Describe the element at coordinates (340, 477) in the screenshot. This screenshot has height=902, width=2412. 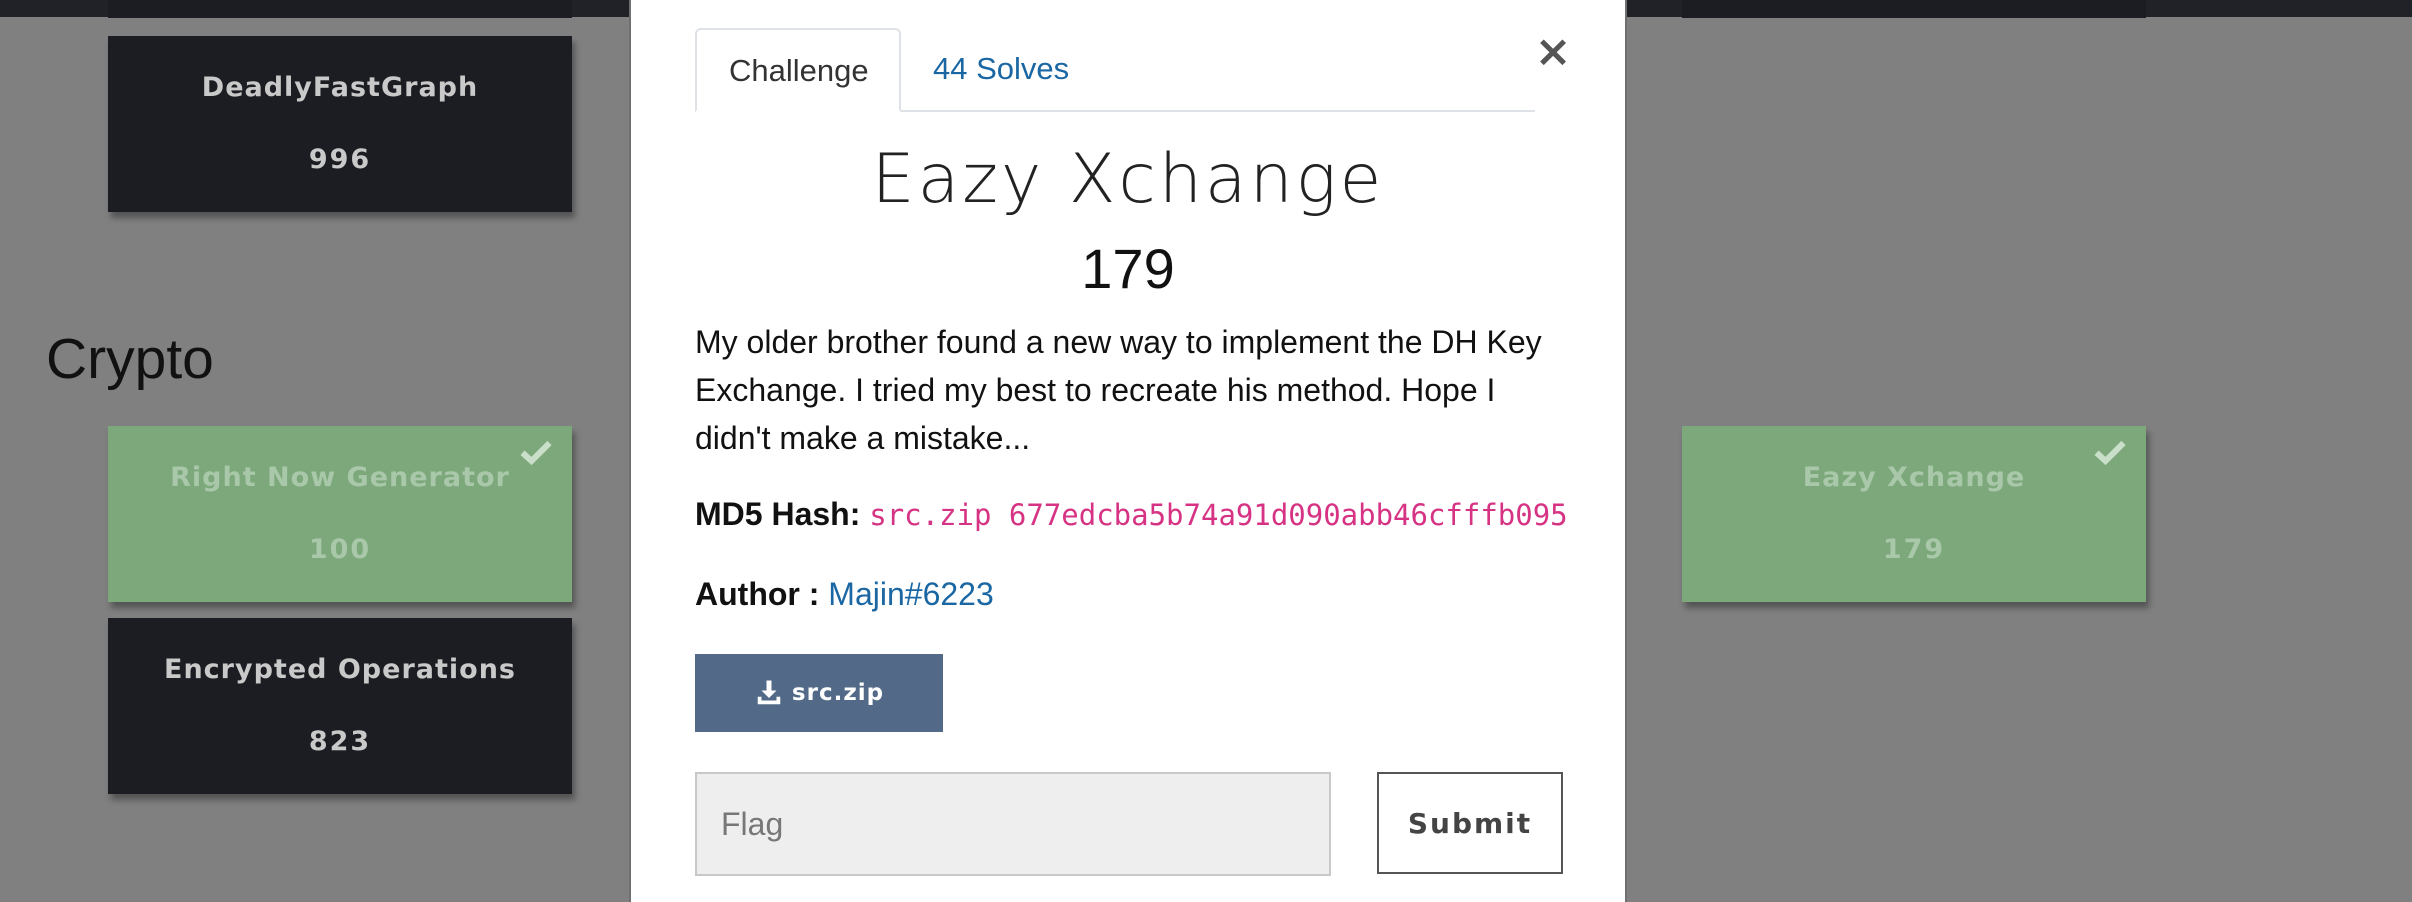
I see `challenge-card-name: Right Now Generator` at that location.